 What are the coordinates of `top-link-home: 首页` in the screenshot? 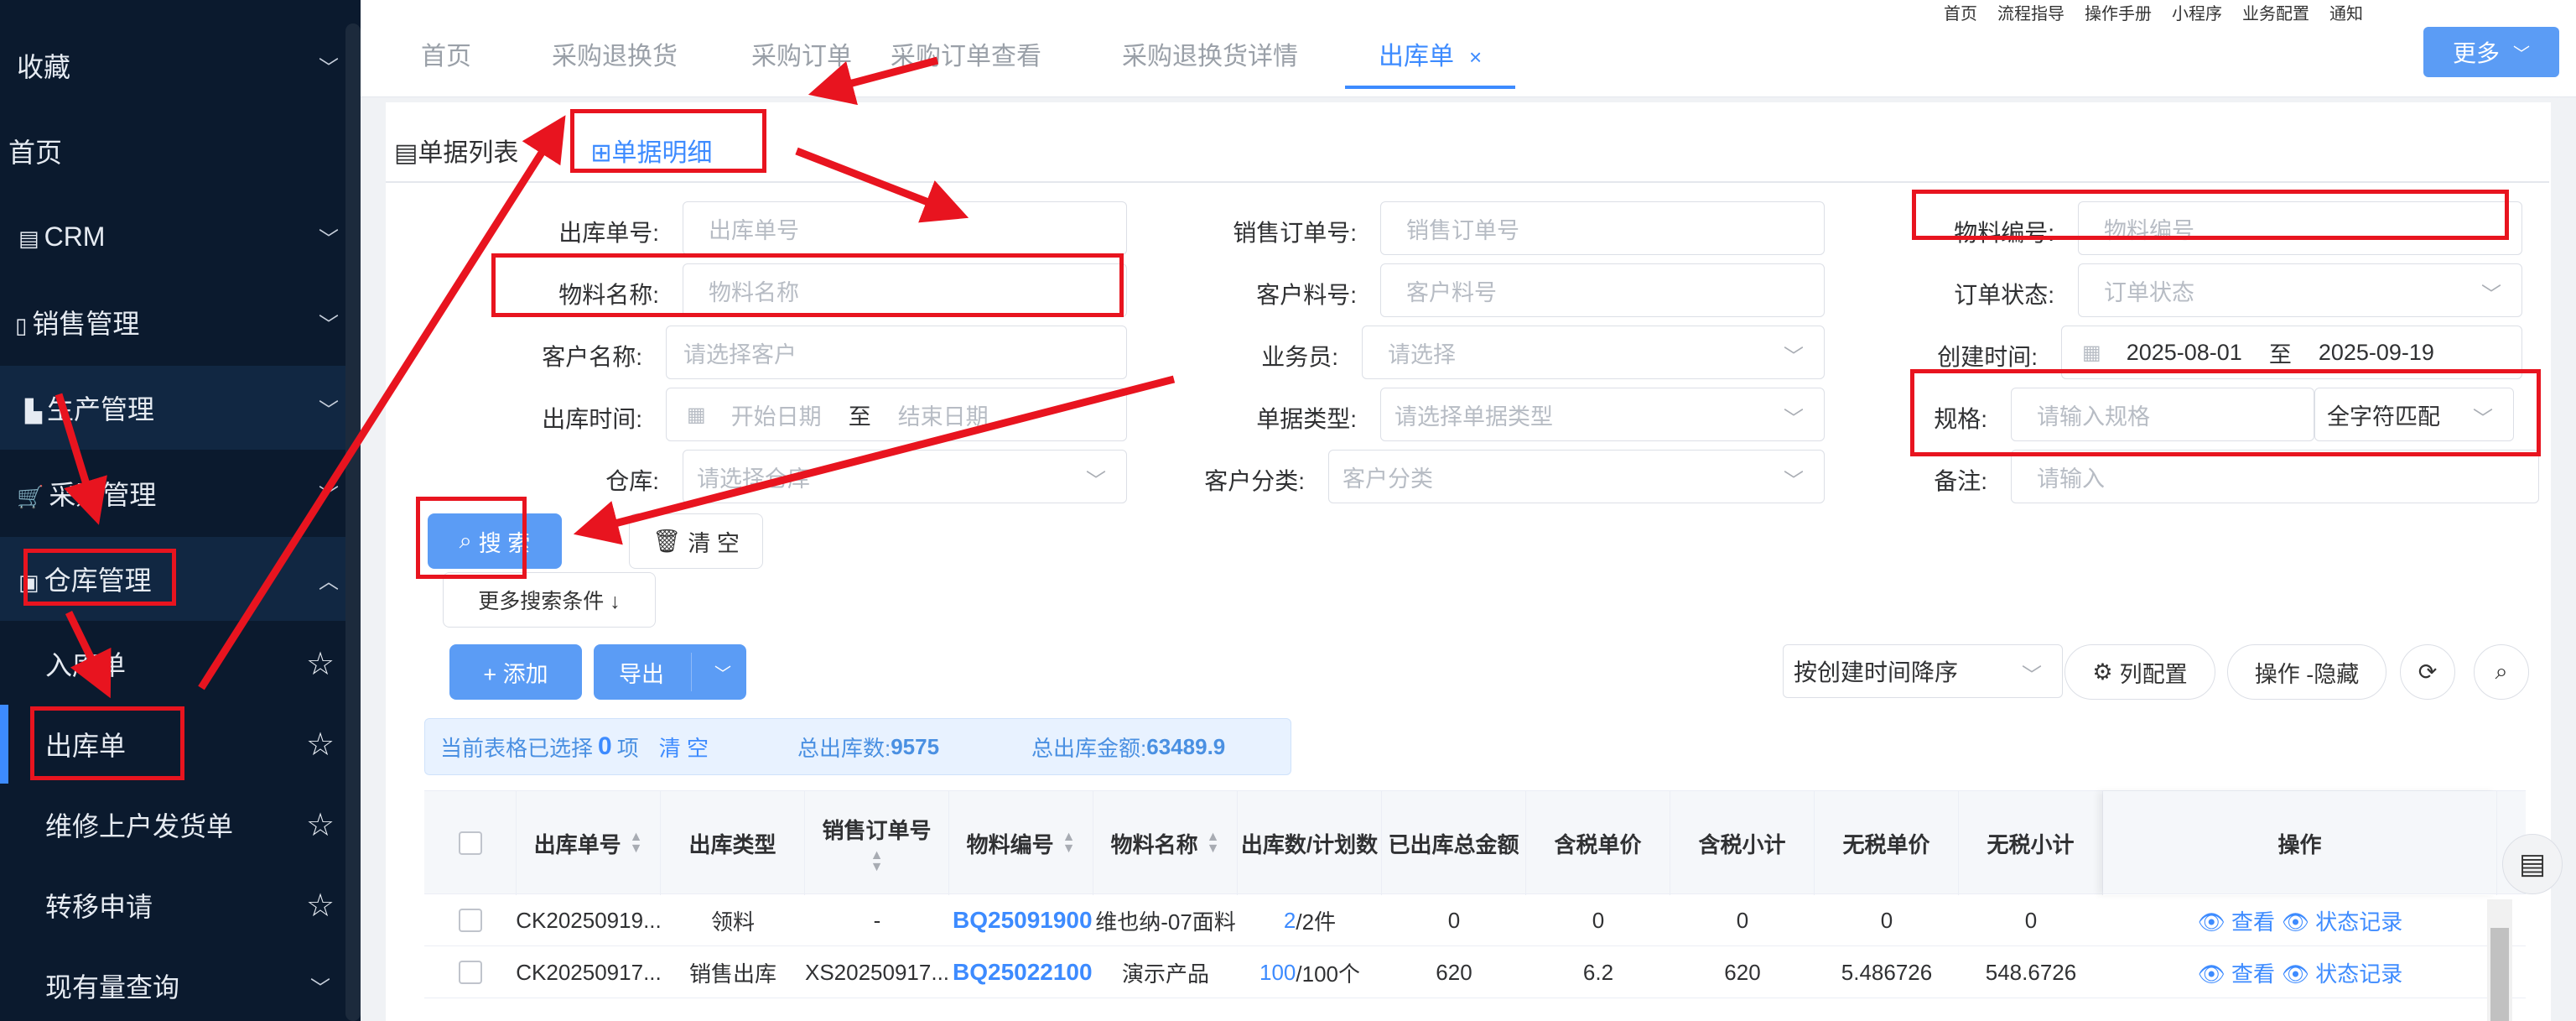 It's located at (1960, 12).